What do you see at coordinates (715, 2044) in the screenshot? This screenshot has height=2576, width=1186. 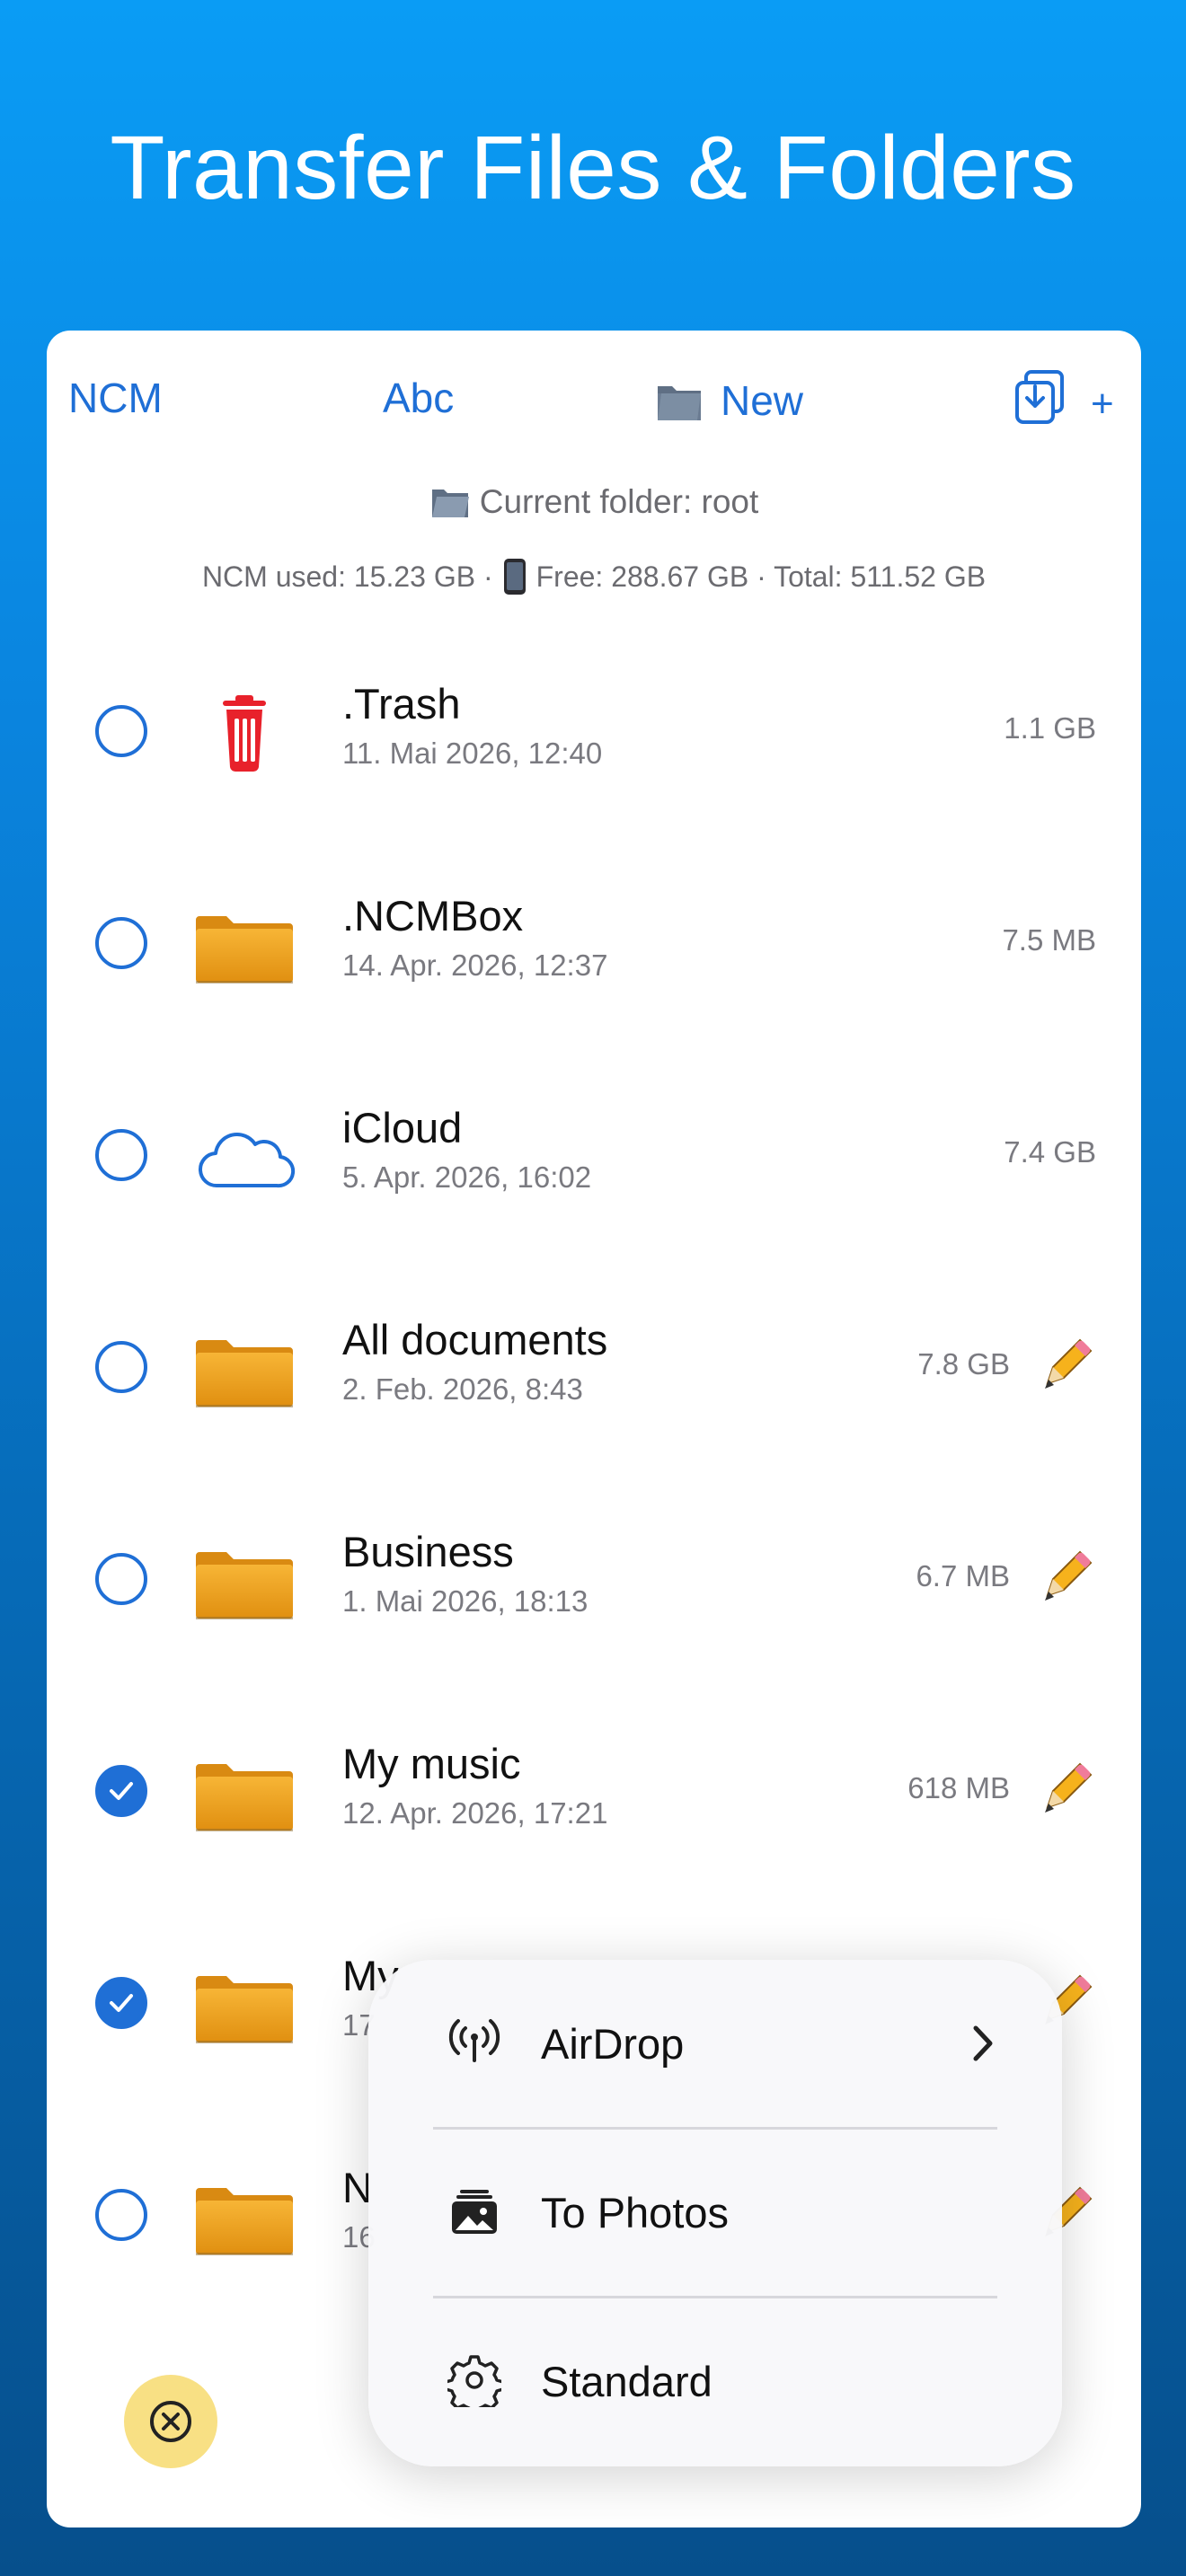 I see `menu-item-airdrop: AirDrop` at bounding box center [715, 2044].